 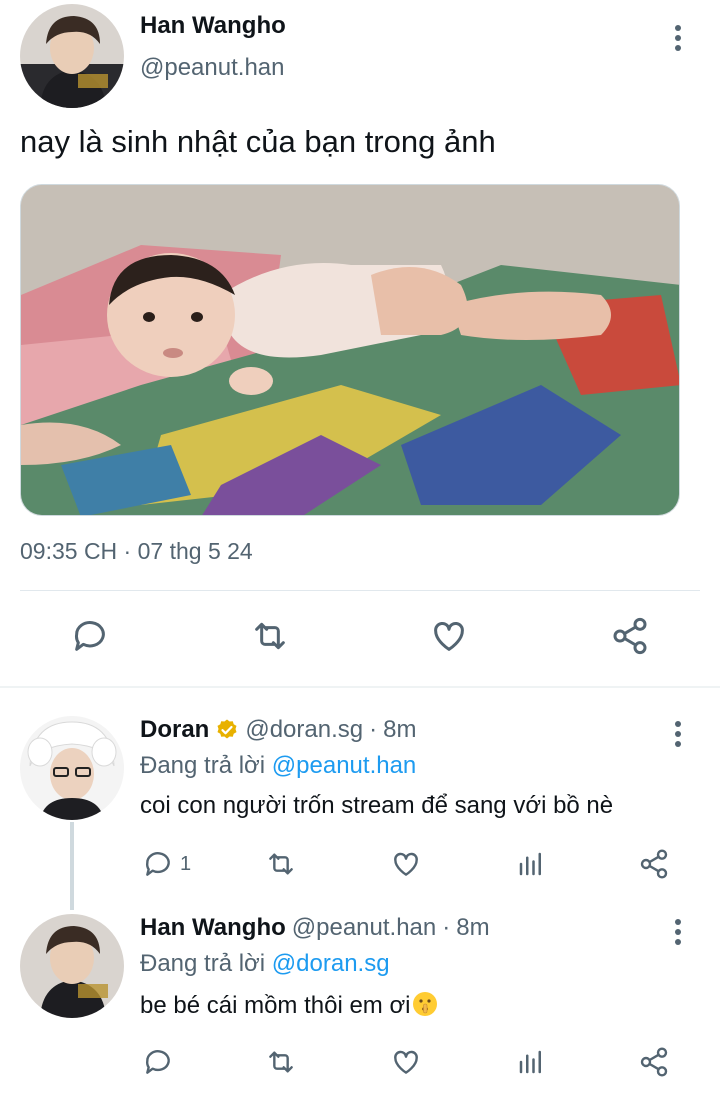 What do you see at coordinates (72, 56) in the screenshot?
I see `author-avatar` at bounding box center [72, 56].